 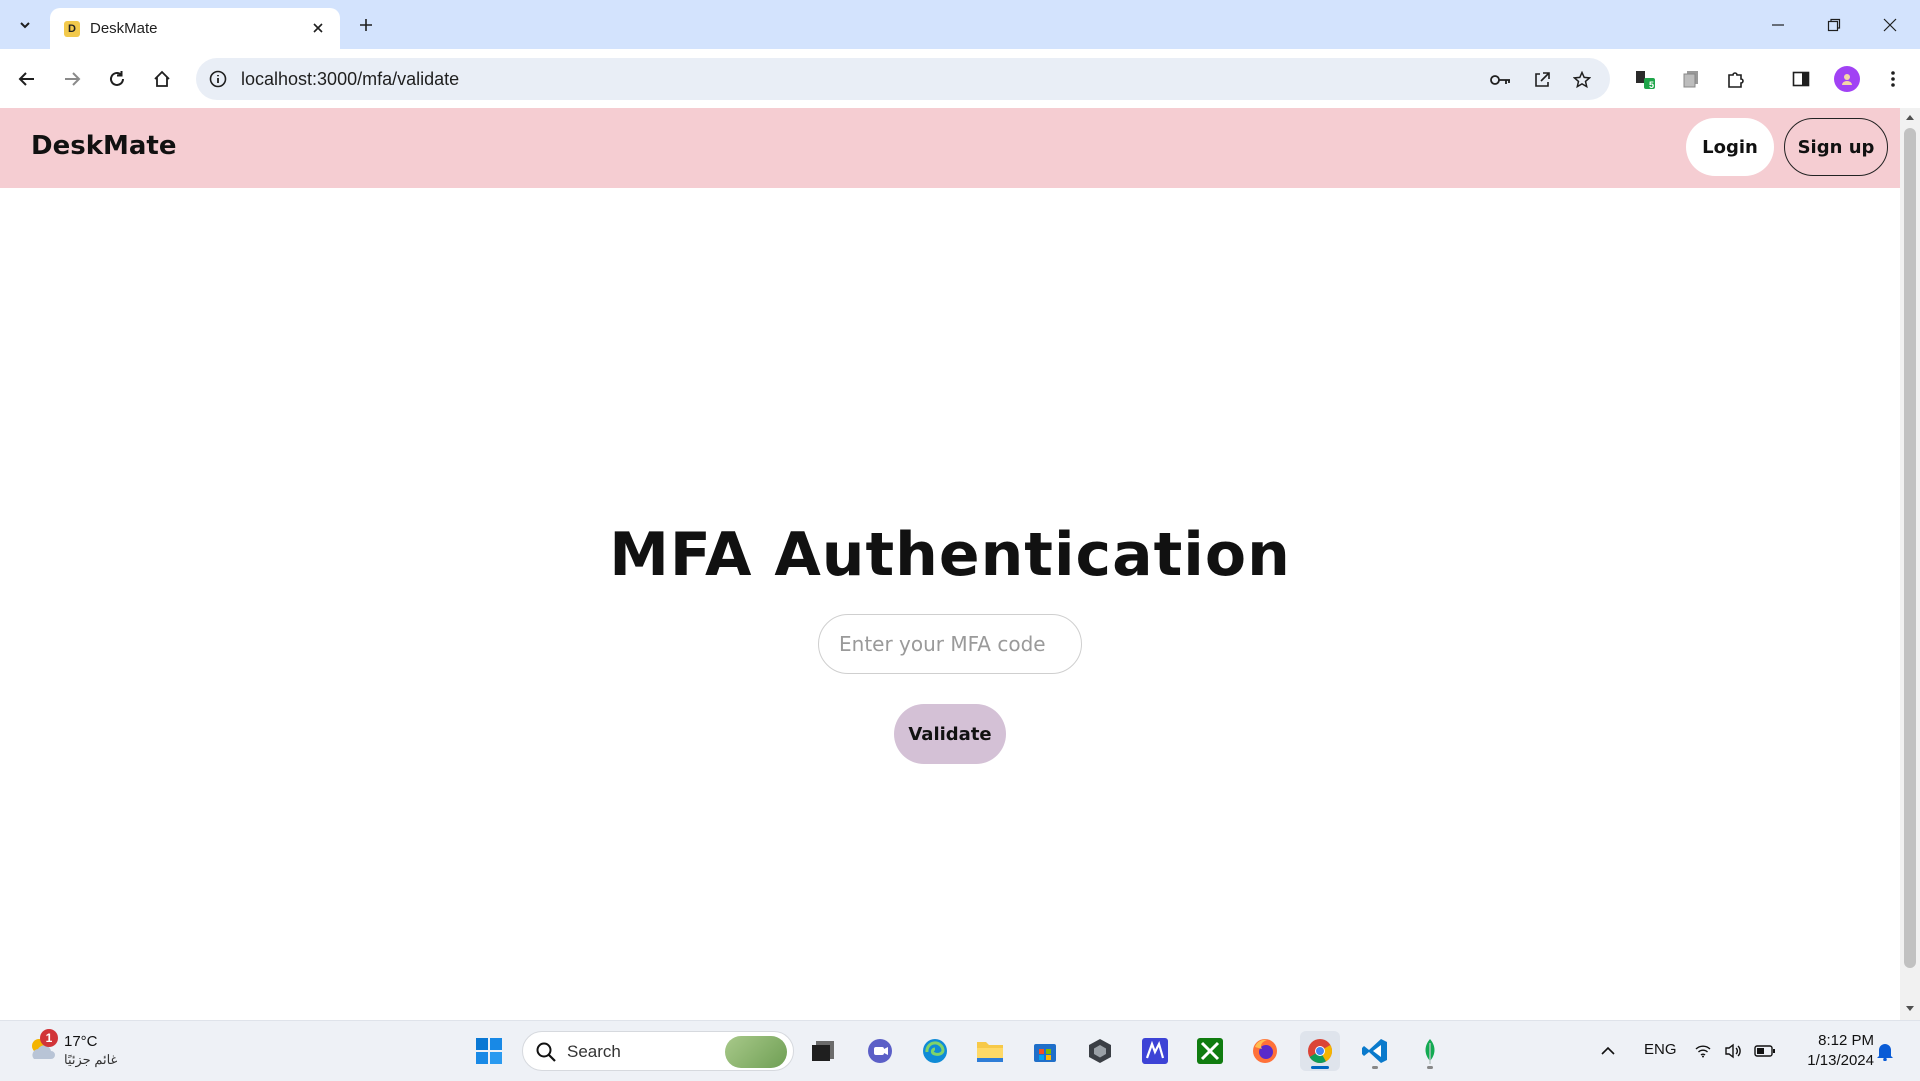 I want to click on tab-search-button, so click(x=25, y=25).